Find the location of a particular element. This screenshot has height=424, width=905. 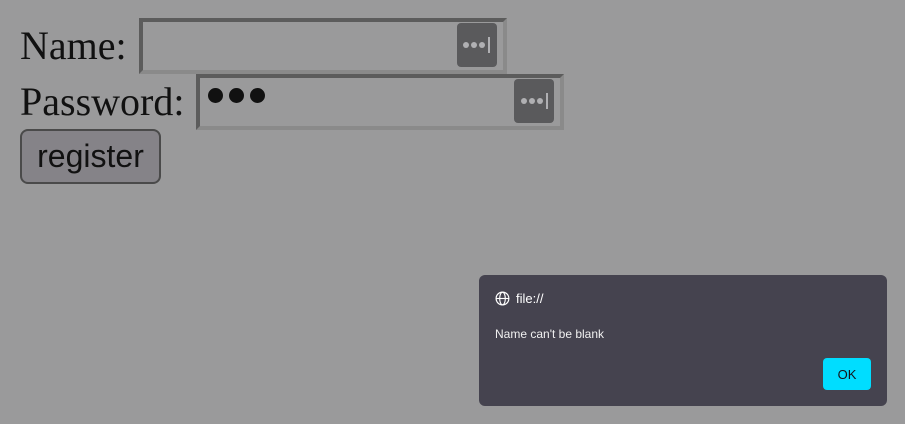

name-input is located at coordinates (296, 46).